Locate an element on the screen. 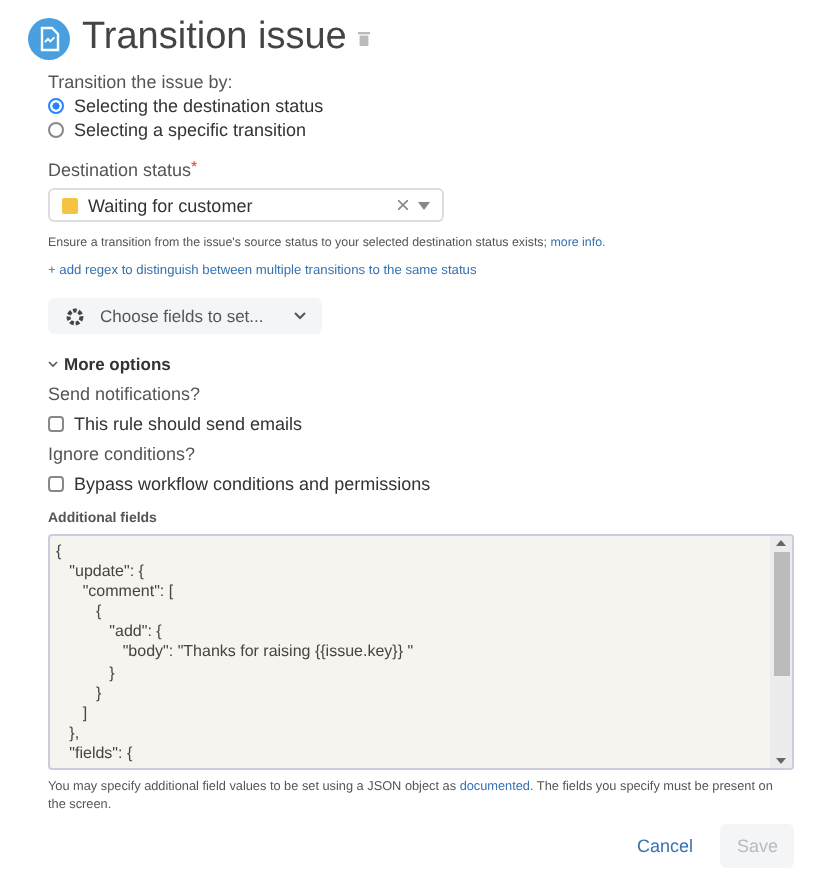  scroll-down-icon is located at coordinates (781, 761).